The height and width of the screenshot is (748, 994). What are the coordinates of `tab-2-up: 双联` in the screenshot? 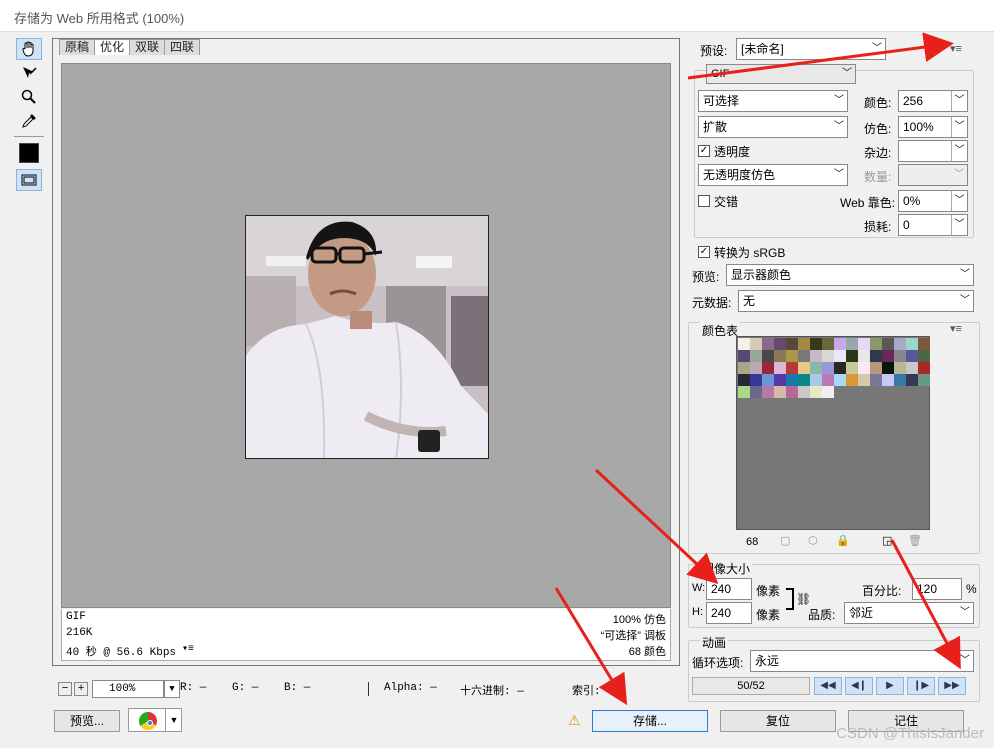 It's located at (147, 47).